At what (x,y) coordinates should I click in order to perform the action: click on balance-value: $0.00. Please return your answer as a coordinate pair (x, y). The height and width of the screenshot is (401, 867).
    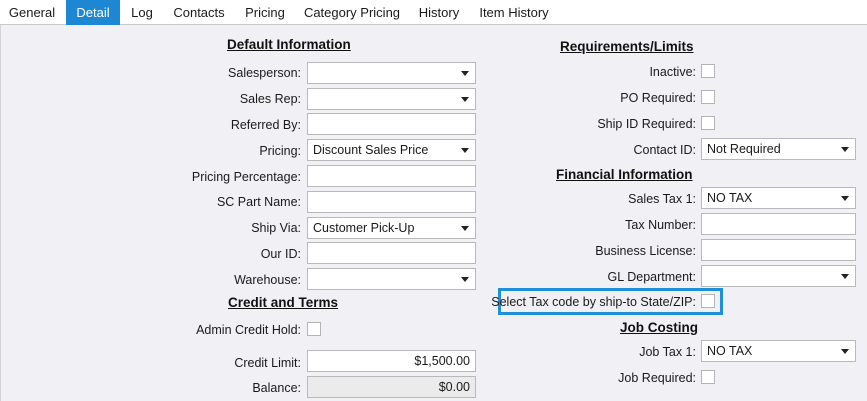
    Looking at the image, I should click on (391, 387).